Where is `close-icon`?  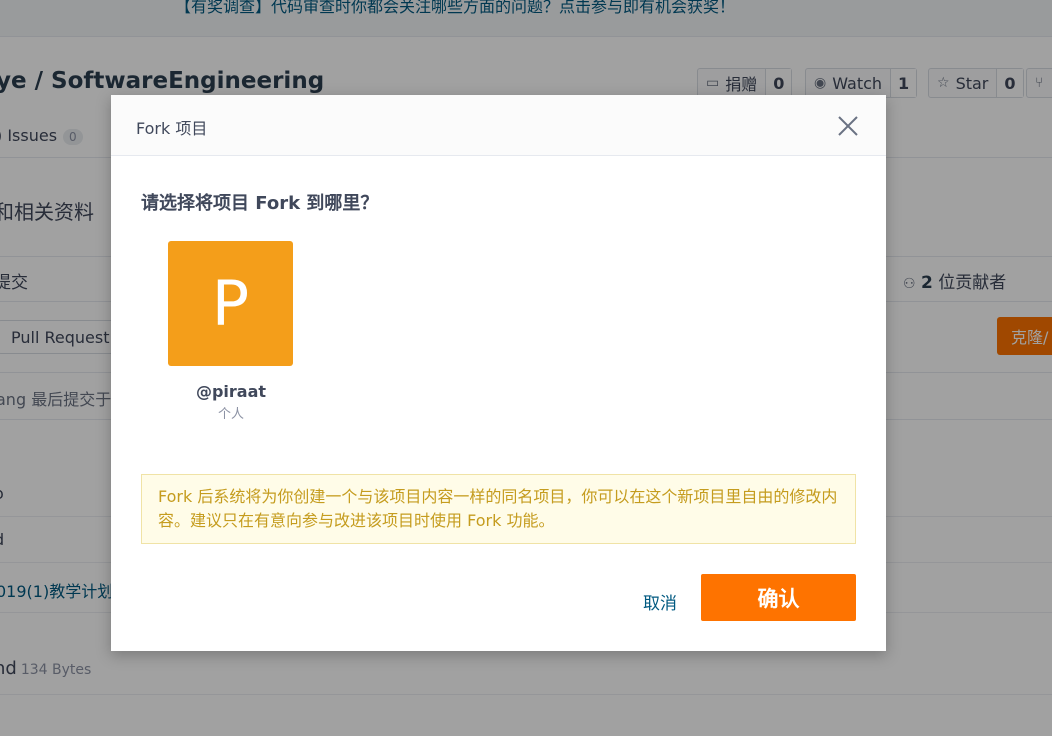
close-icon is located at coordinates (848, 126).